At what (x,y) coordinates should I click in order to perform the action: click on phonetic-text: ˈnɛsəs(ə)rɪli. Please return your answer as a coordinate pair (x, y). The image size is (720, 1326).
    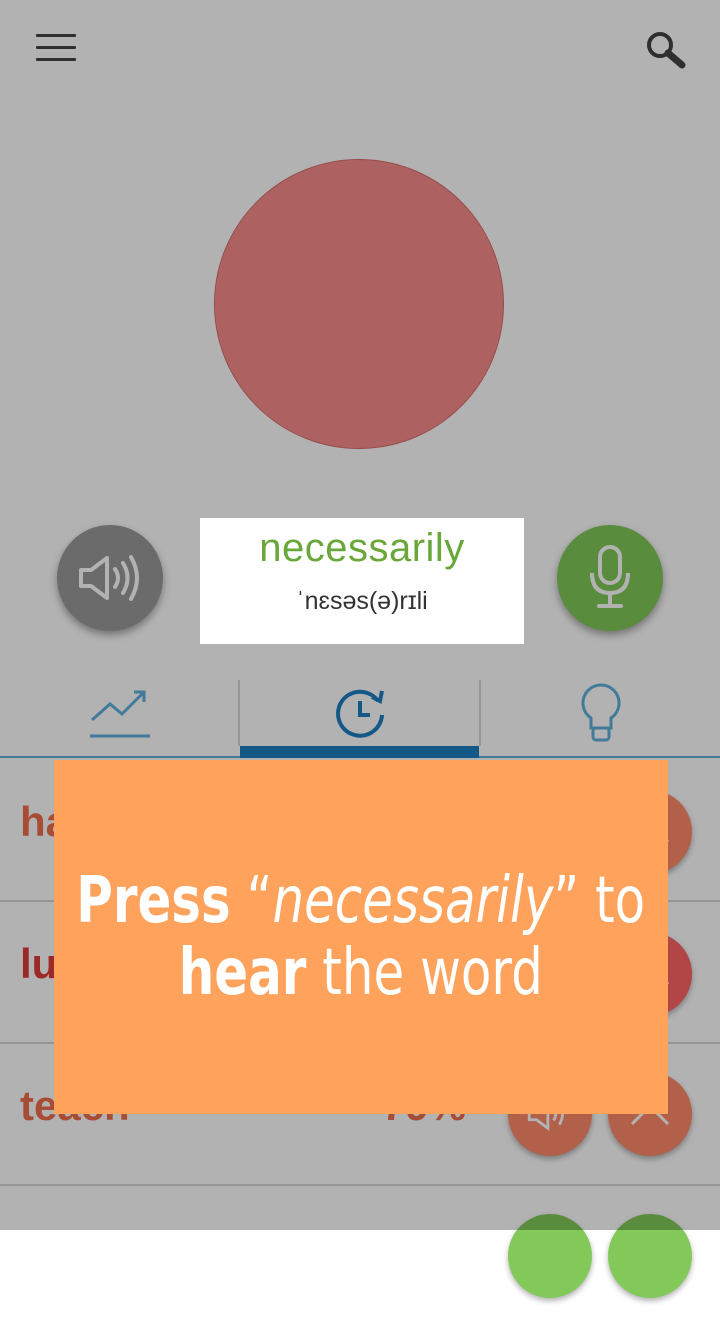
    Looking at the image, I should click on (362, 601).